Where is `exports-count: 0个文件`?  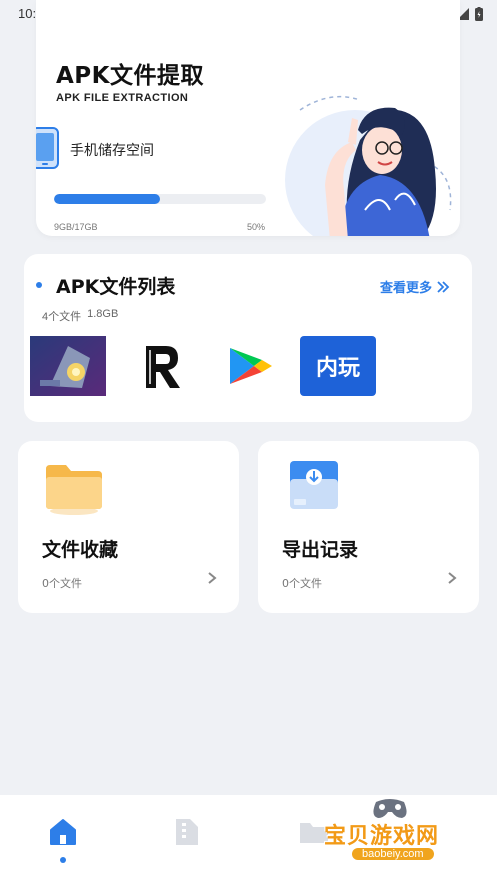 exports-count: 0个文件 is located at coordinates (302, 583).